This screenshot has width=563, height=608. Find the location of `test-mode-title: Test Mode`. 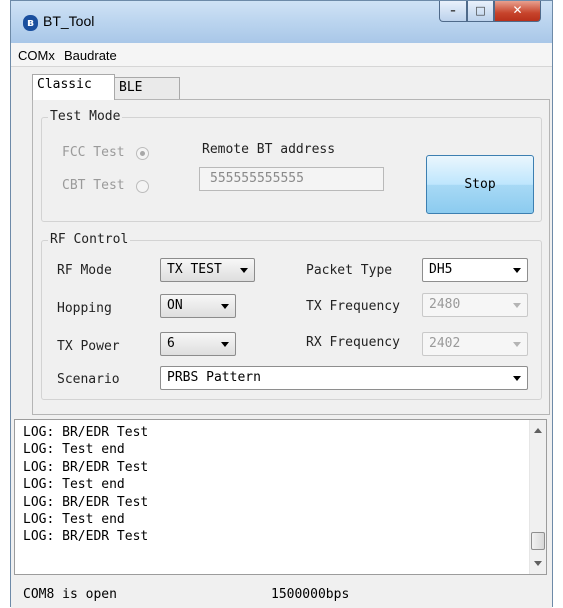

test-mode-title: Test Mode is located at coordinates (85, 116).